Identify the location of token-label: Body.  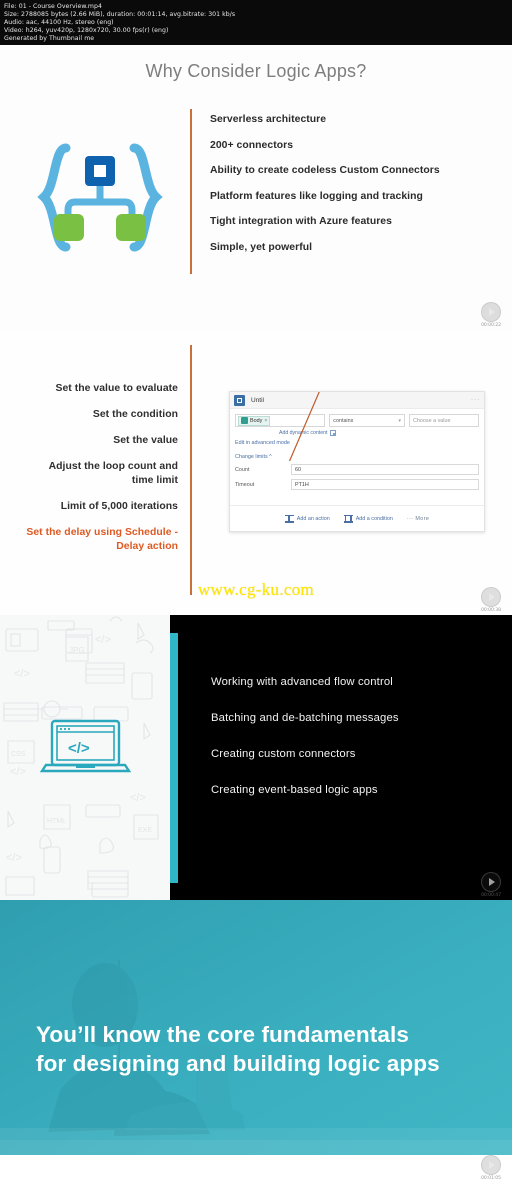
(256, 420).